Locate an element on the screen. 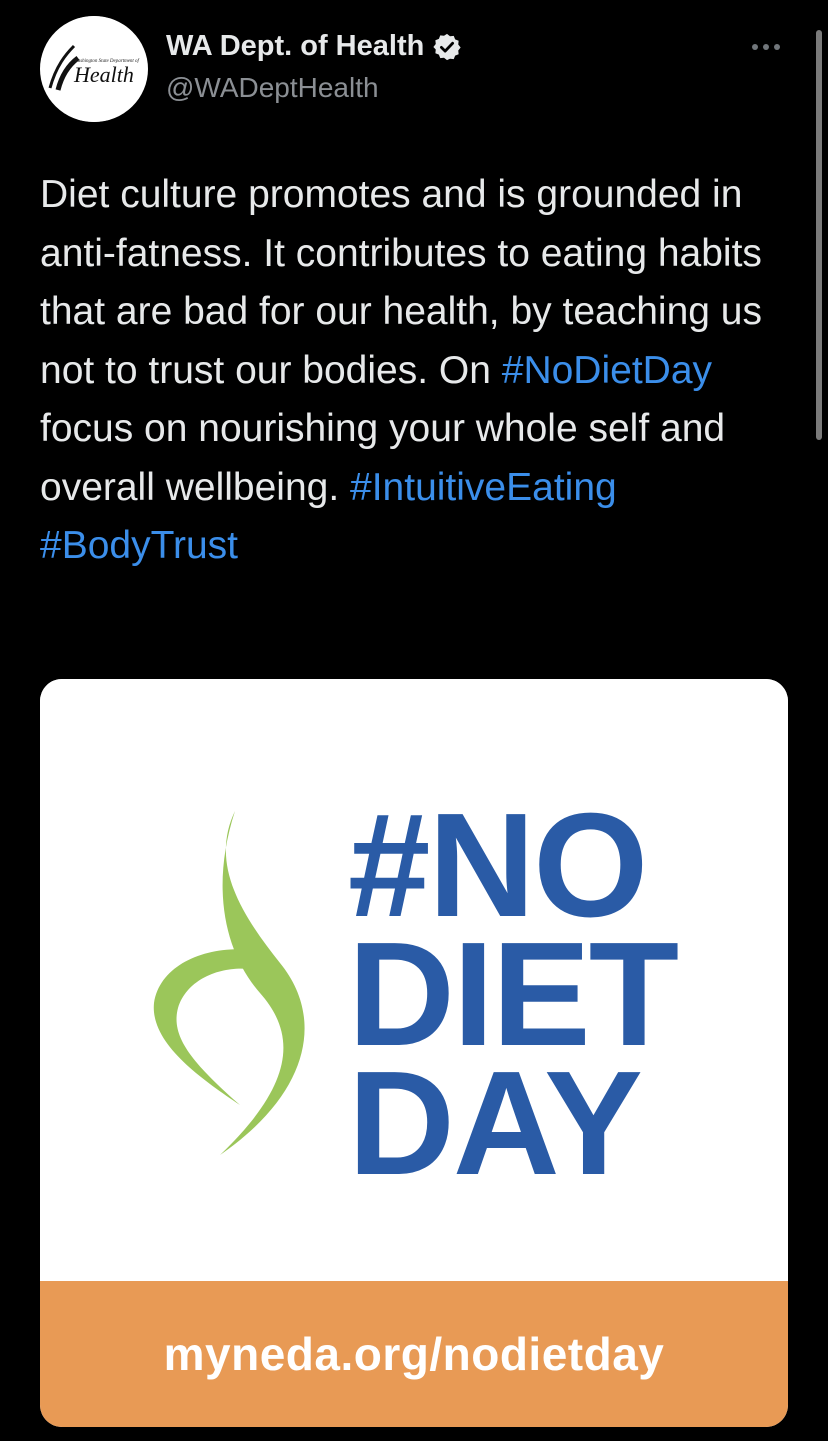 The width and height of the screenshot is (828, 1441). scrollbar is located at coordinates (819, 235).